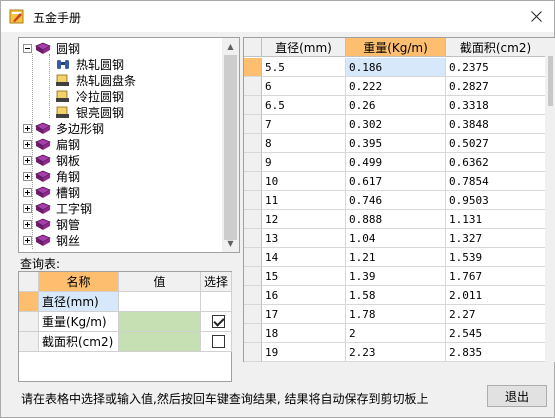 The image size is (555, 418). What do you see at coordinates (496, 295) in the screenshot?
I see `grid-cell: 2.011` at bounding box center [496, 295].